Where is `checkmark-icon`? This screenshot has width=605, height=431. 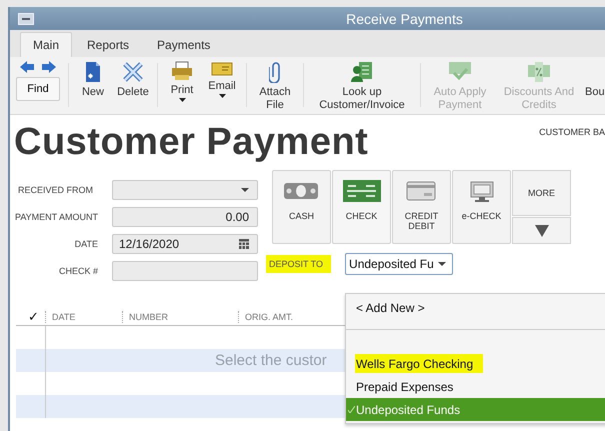 checkmark-icon is located at coordinates (351, 409).